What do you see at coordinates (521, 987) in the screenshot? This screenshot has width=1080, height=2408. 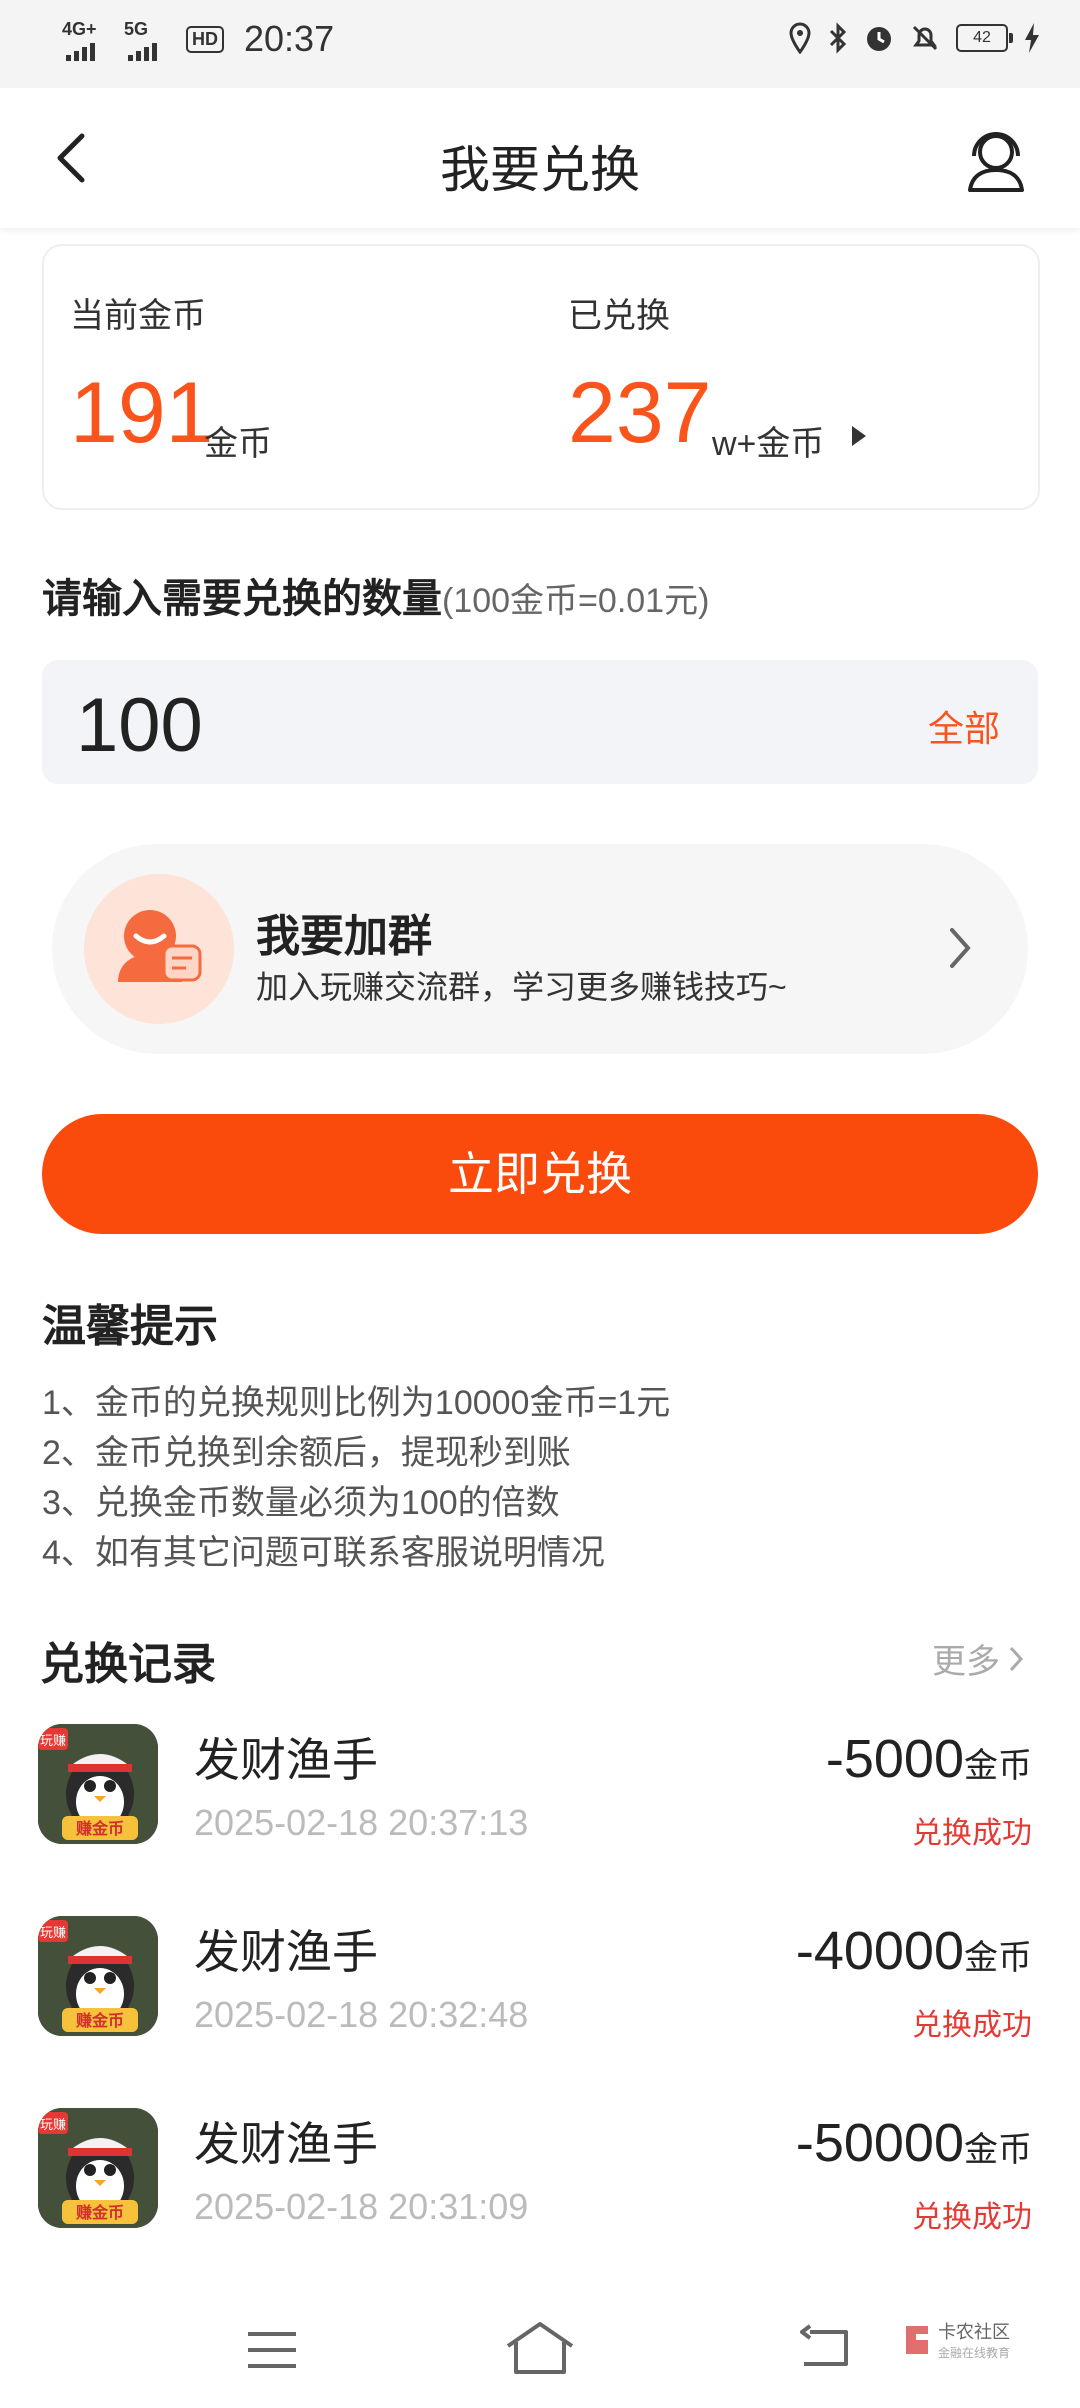 I see `group-banner-subtitle: 加入玩赚交流群，学习更多赚钱技巧~` at bounding box center [521, 987].